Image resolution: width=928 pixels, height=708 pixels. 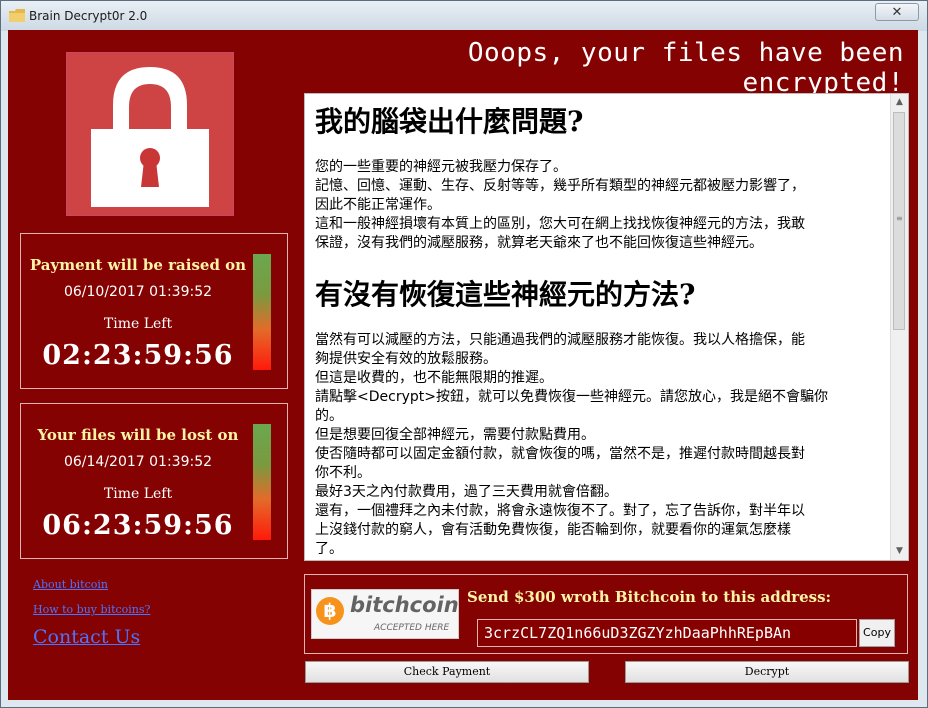 What do you see at coordinates (138, 355) in the screenshot?
I see `timer-countdown: 02:23:59:56` at bounding box center [138, 355].